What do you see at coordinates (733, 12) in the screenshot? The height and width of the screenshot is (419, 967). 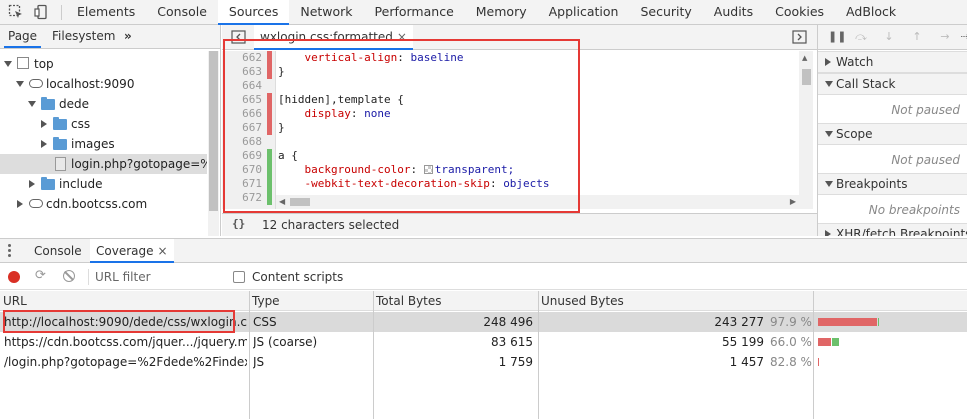 I see `tab-audits: Audits` at bounding box center [733, 12].